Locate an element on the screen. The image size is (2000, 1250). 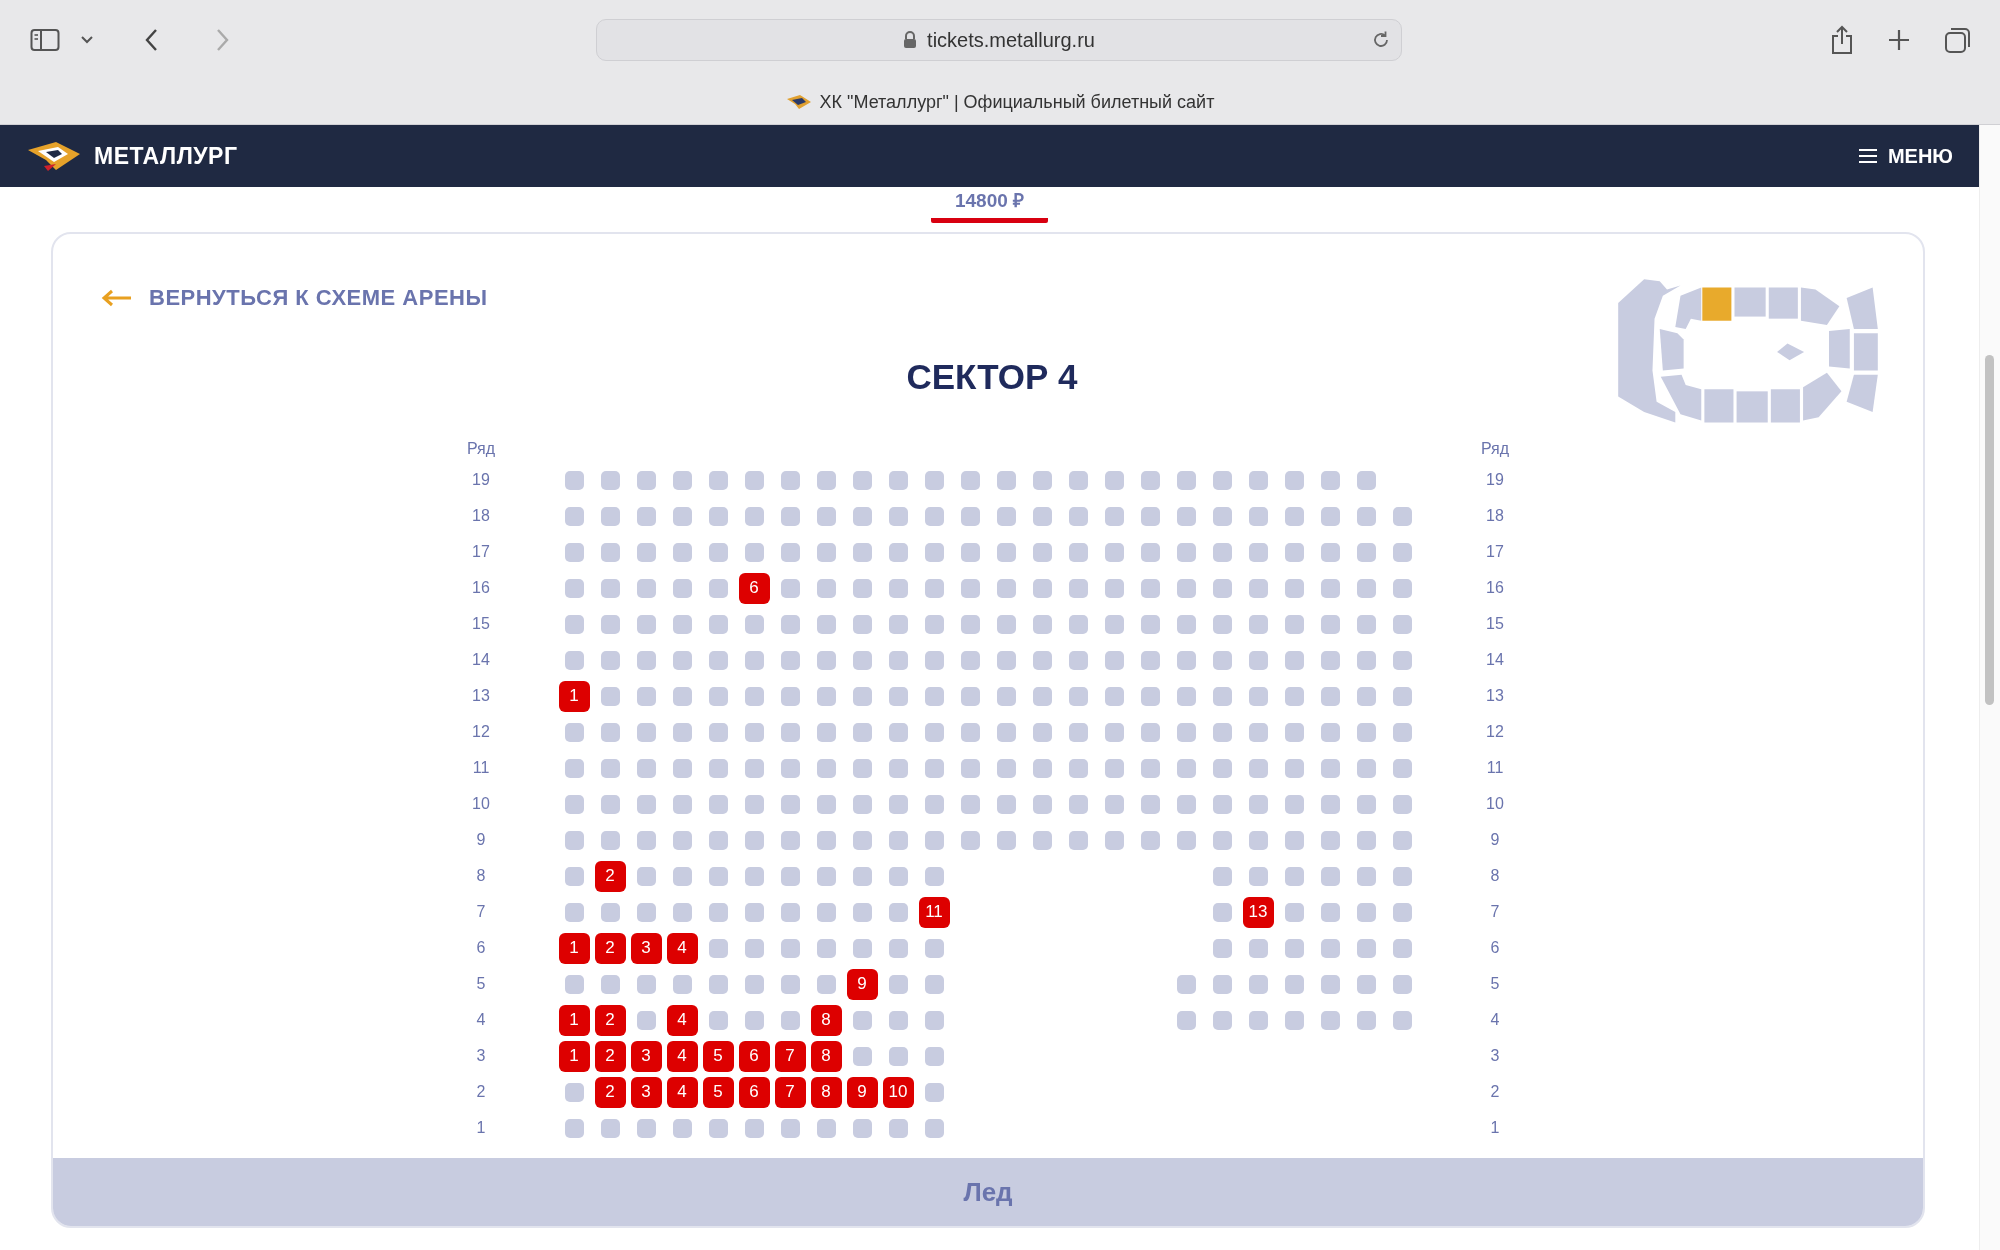
back-link: ВЕРНУТЬСЯ К СХЕМЕ АРЕНЫ is located at coordinates (504, 298).